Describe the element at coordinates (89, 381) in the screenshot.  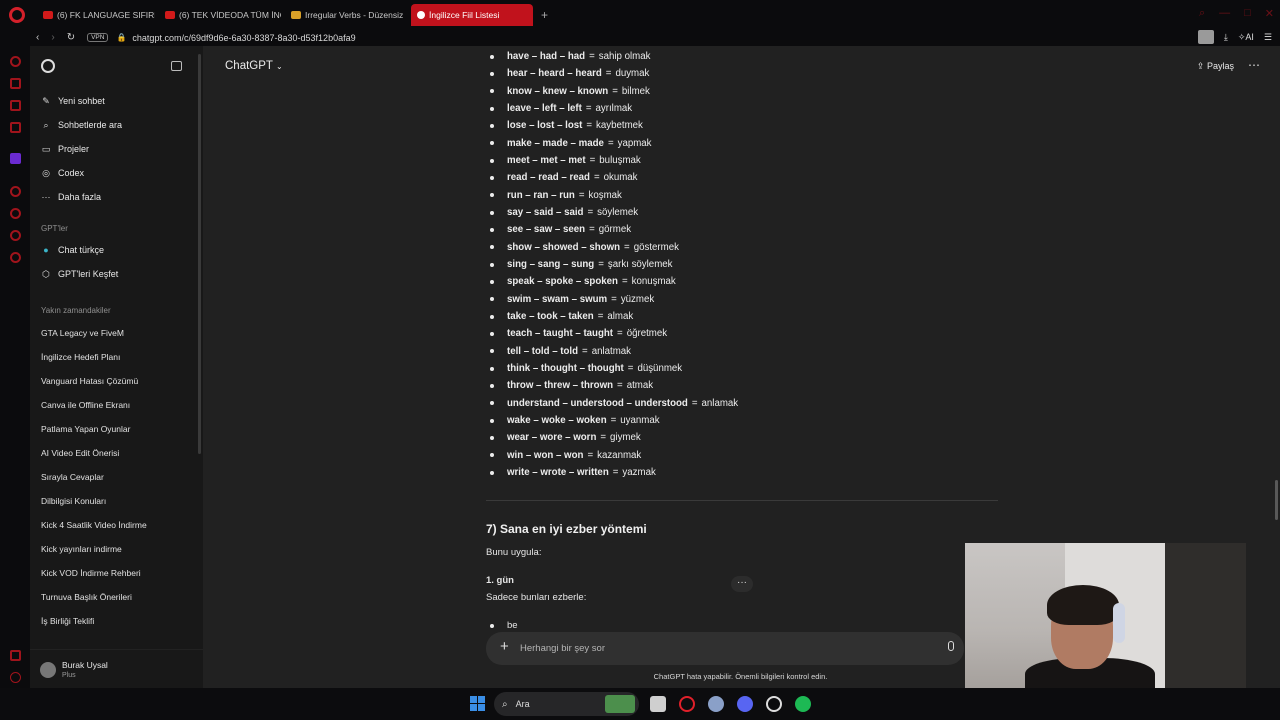
I see `chat-history-item: Vanguard Hatası Çözümü` at that location.